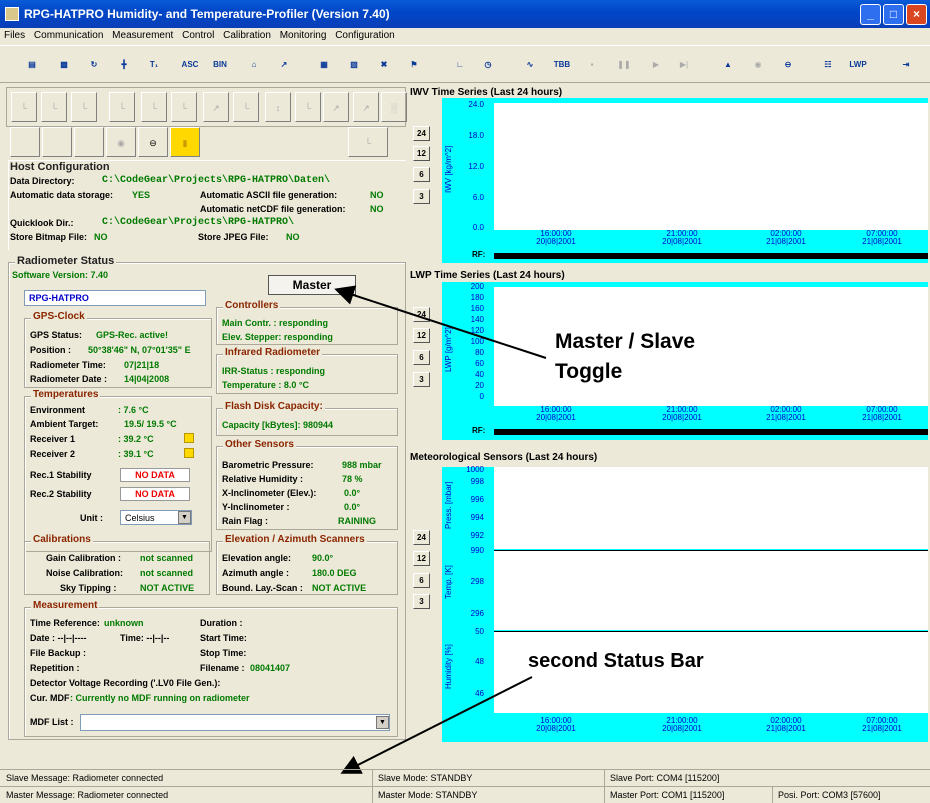  What do you see at coordinates (425, 778) in the screenshot?
I see `slave-mode: Slave Mode: STANDBY` at bounding box center [425, 778].